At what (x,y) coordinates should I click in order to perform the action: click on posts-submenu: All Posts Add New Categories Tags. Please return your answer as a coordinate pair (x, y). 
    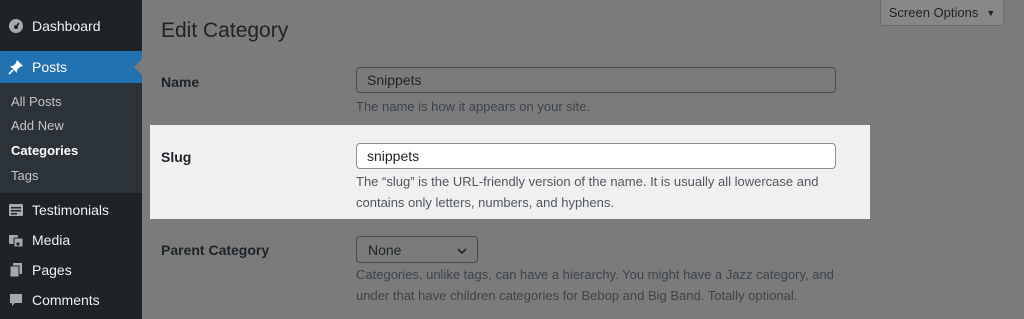
    Looking at the image, I should click on (71, 138).